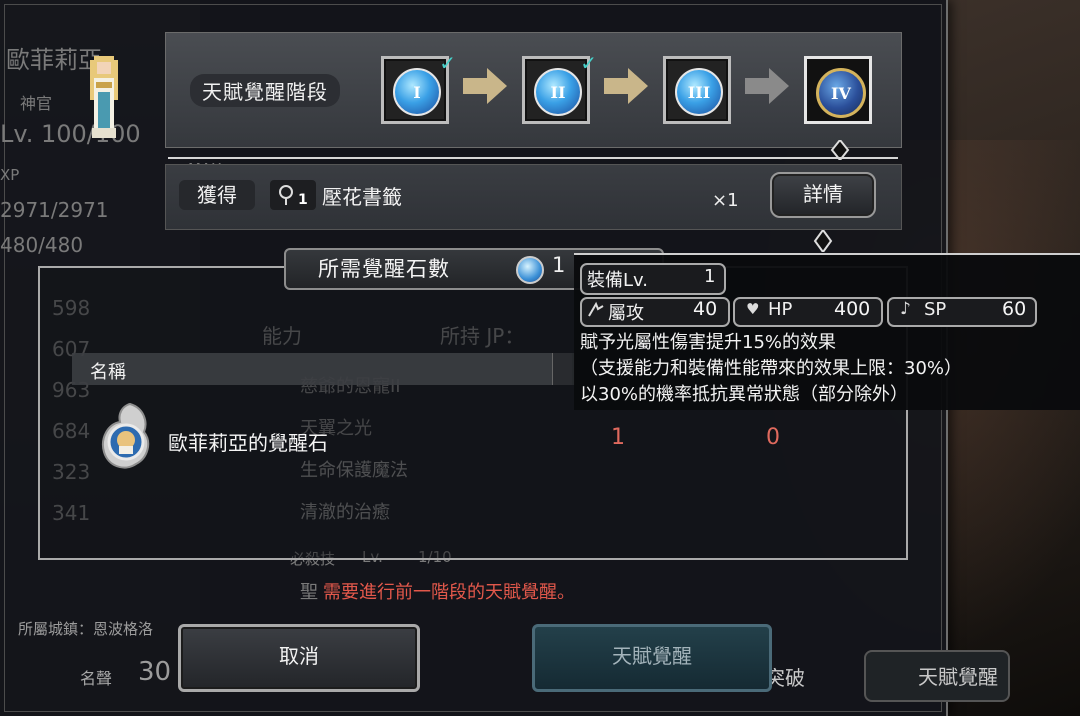 The width and height of the screenshot is (1080, 716). I want to click on hero-sprite-icon, so click(104, 97).